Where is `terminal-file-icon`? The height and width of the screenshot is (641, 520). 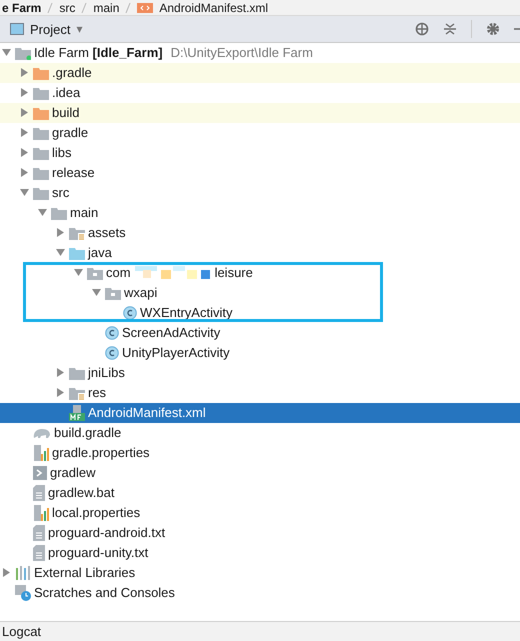
terminal-file-icon is located at coordinates (40, 473).